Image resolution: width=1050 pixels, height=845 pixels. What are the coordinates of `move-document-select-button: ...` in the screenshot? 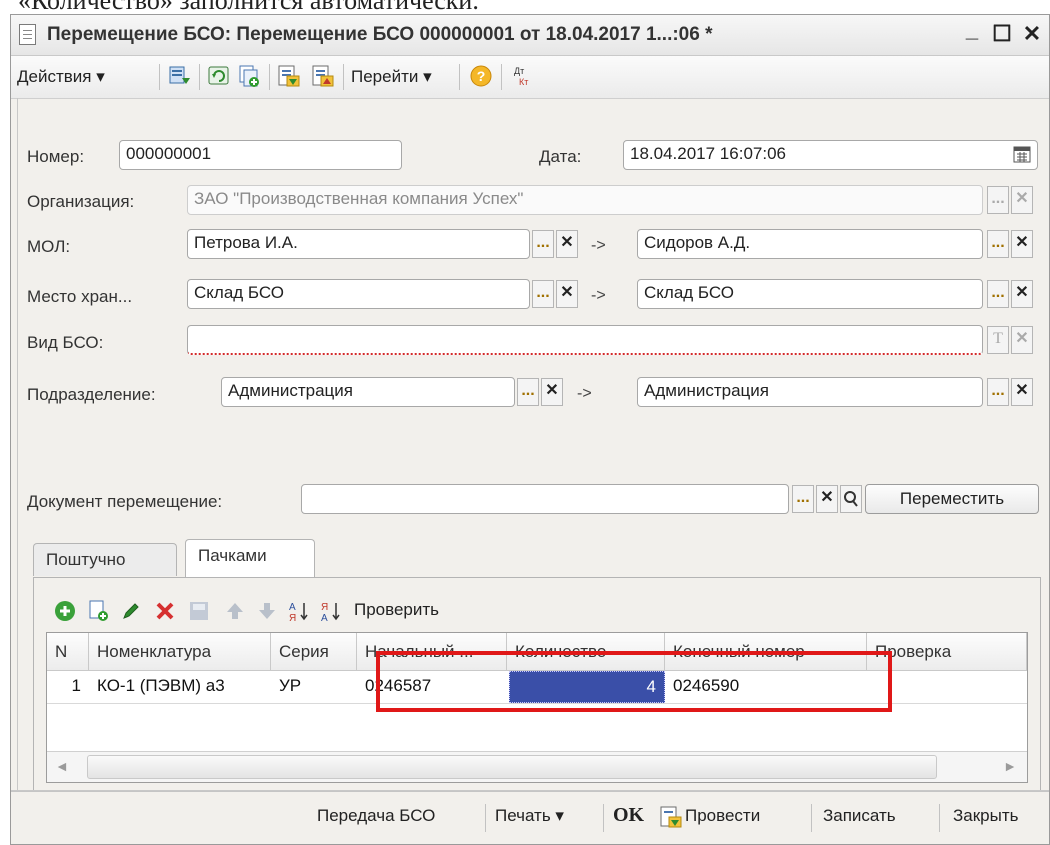 It's located at (803, 499).